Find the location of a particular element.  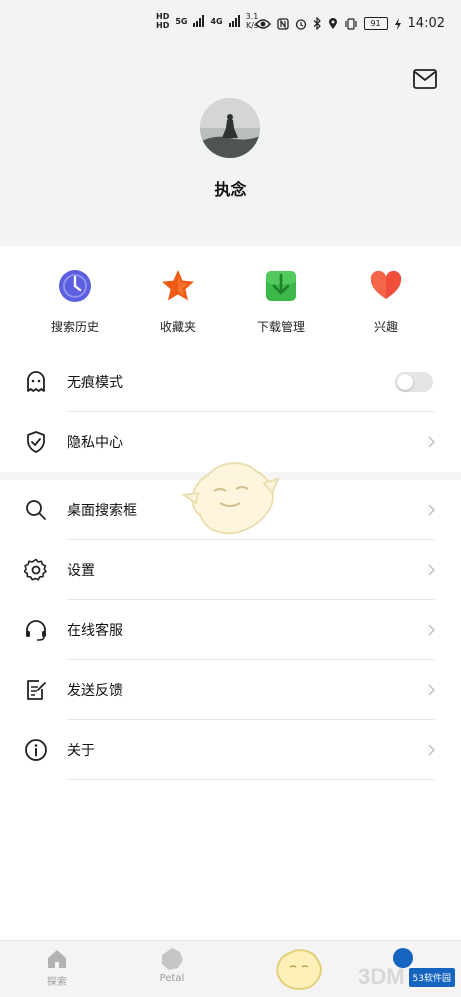

menu-label: 设置 is located at coordinates (81, 571).